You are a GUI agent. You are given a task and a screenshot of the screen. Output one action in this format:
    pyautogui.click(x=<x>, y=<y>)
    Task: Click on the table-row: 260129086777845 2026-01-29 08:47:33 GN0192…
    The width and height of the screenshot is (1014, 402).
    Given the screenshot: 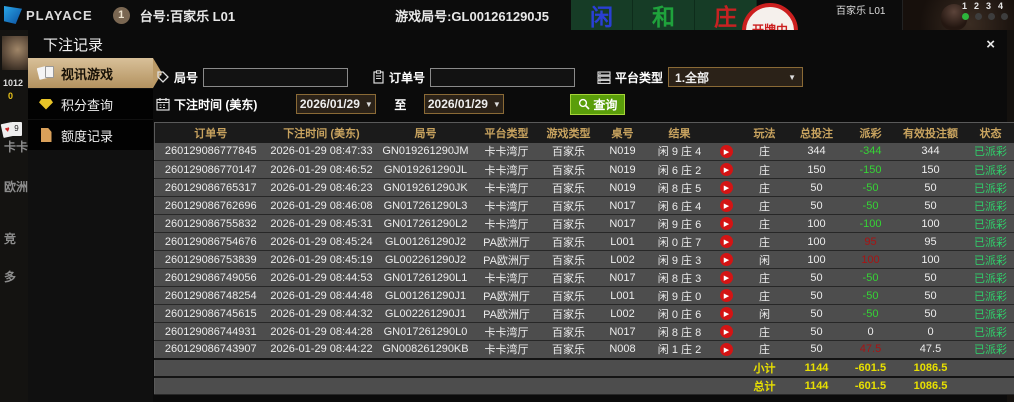 What is the action you would take?
    pyautogui.click(x=584, y=151)
    